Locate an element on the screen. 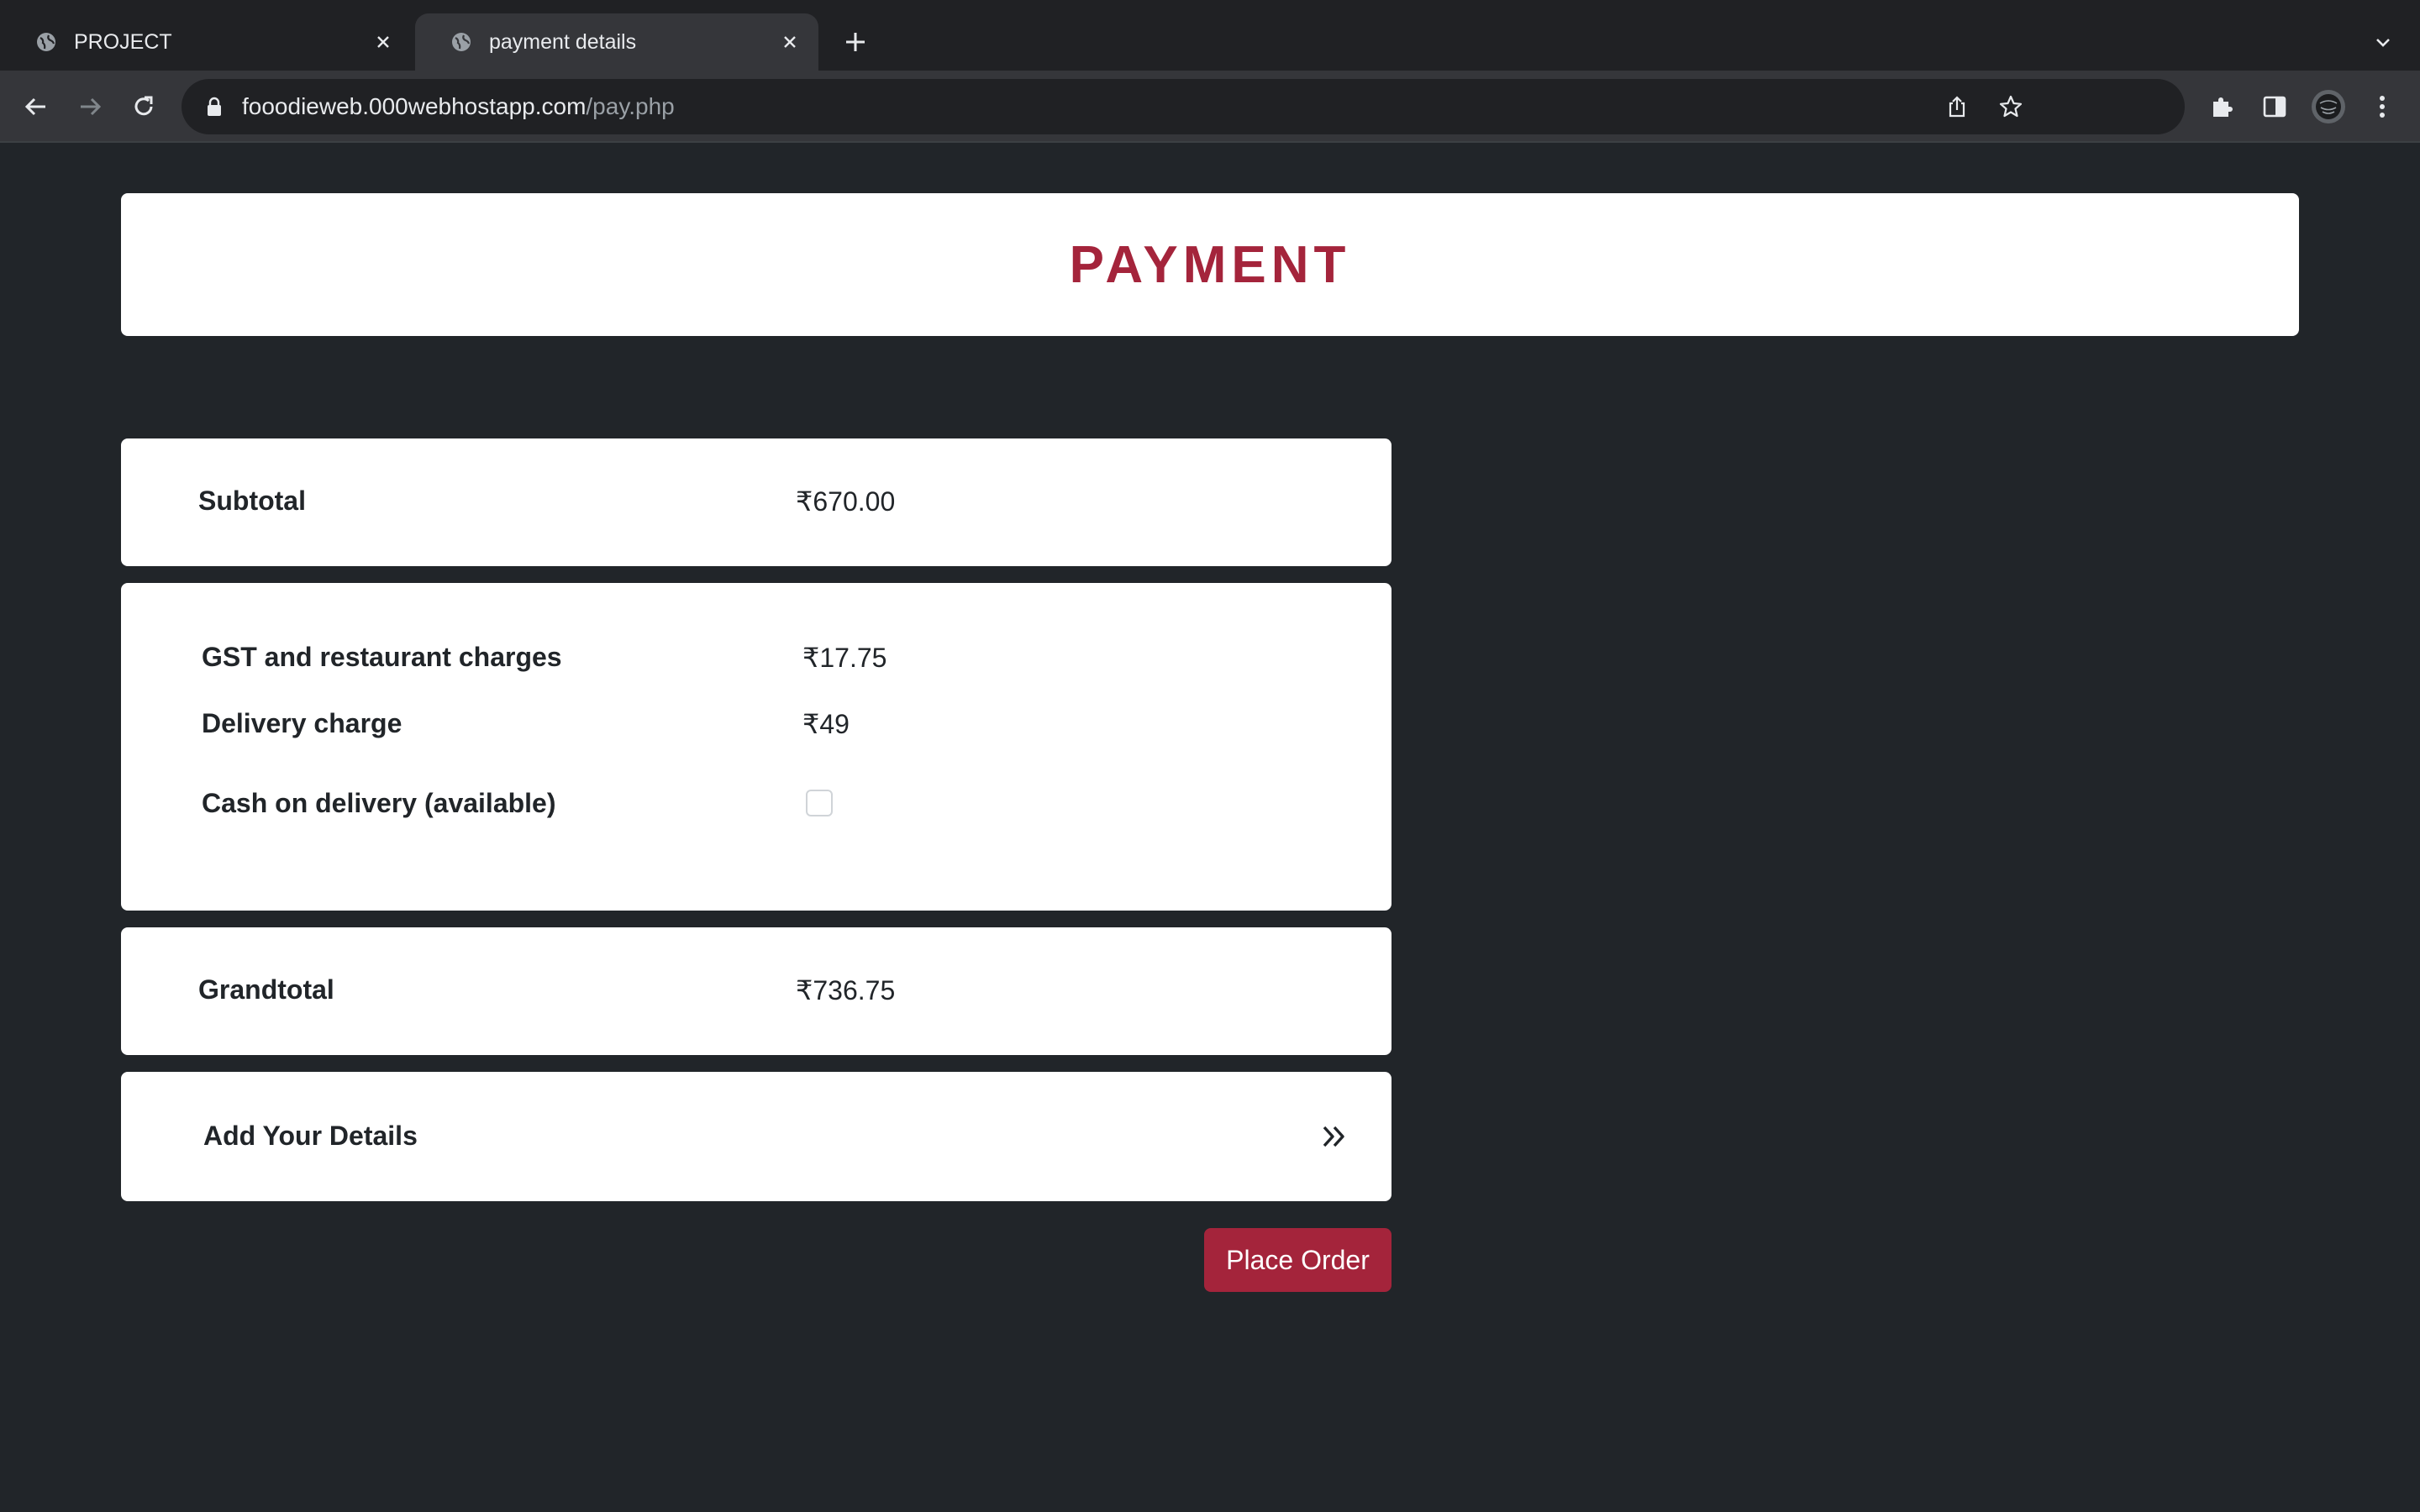 This screenshot has width=2420, height=1512. tab-title: PROJECT is located at coordinates (123, 41).